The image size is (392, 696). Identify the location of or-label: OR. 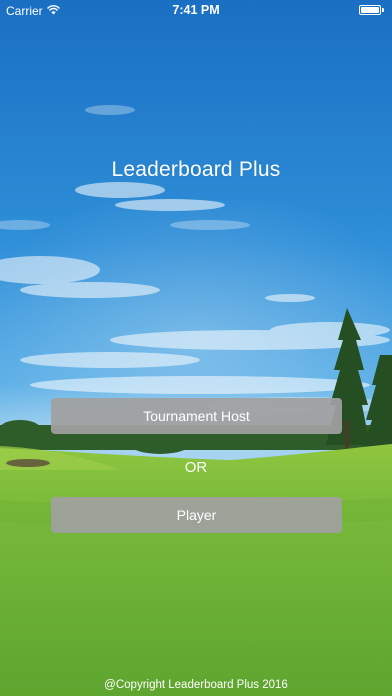
(196, 467).